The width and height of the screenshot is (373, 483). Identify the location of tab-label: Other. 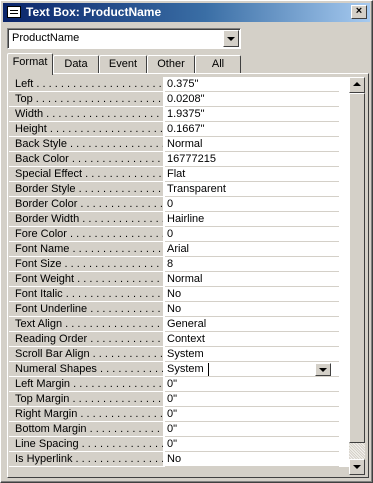
(171, 64).